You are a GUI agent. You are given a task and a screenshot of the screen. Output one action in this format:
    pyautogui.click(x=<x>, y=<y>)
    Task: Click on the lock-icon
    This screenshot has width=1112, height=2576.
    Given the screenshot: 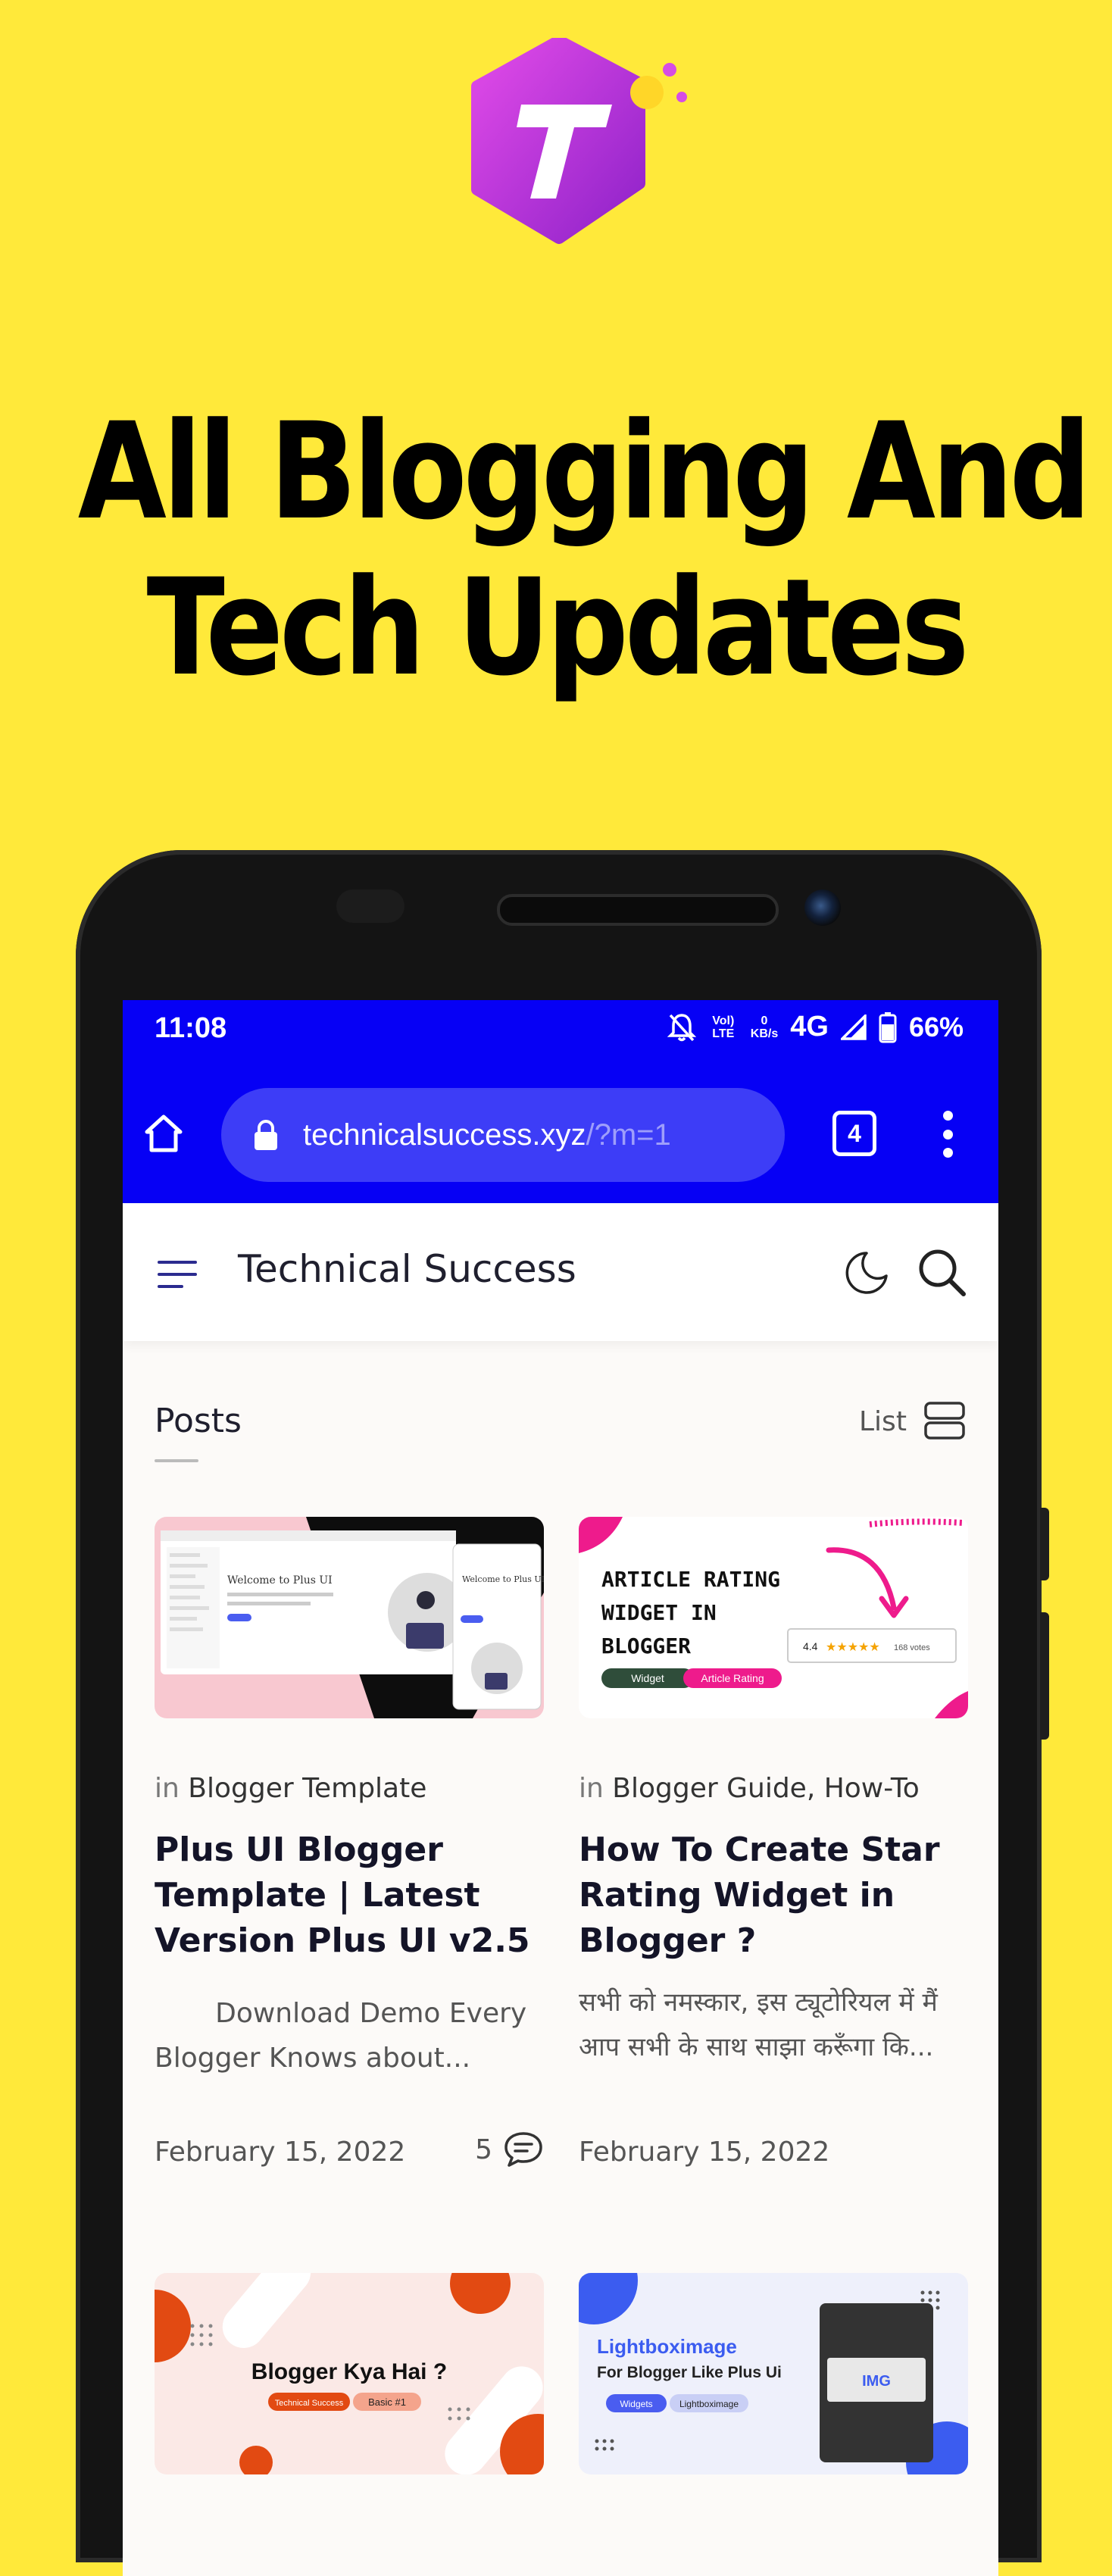 What is the action you would take?
    pyautogui.click(x=266, y=1135)
    